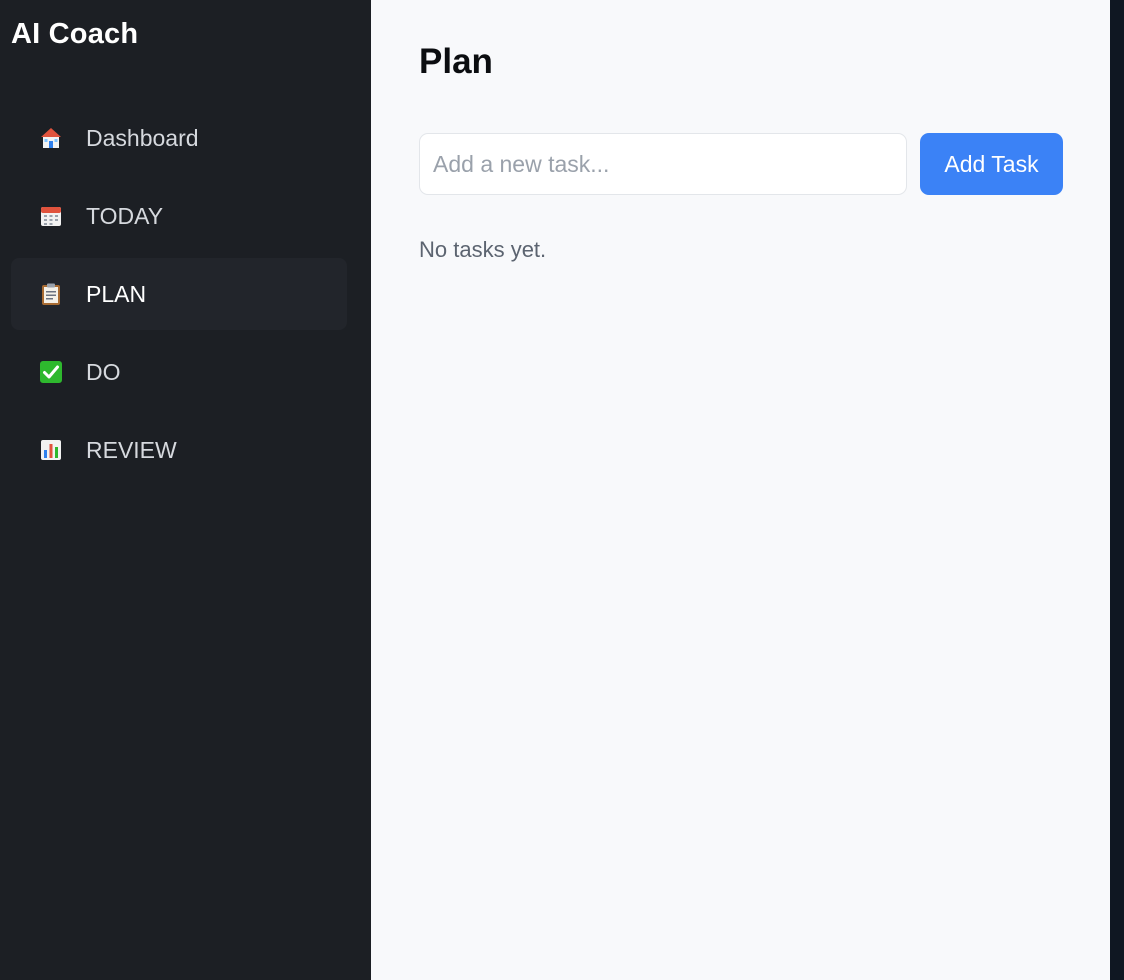 The image size is (1124, 980). Describe the element at coordinates (179, 372) in the screenshot. I see `sidebar-item-do: DO` at that location.